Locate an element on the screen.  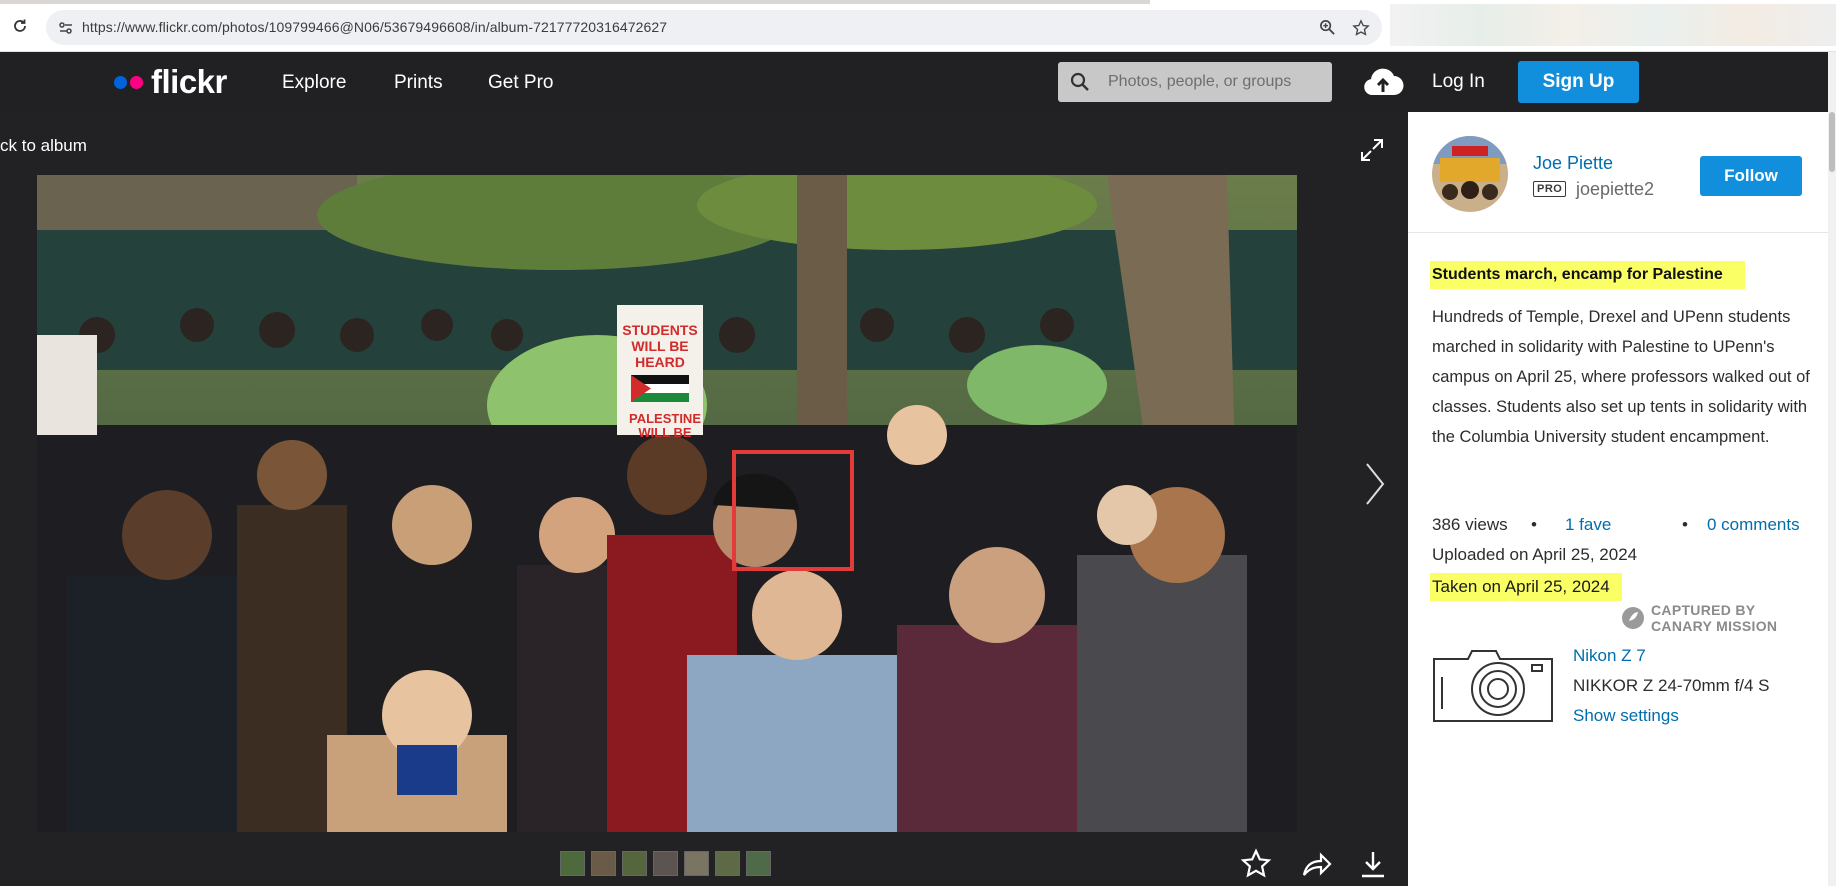
reload-icon is located at coordinates (20, 26).